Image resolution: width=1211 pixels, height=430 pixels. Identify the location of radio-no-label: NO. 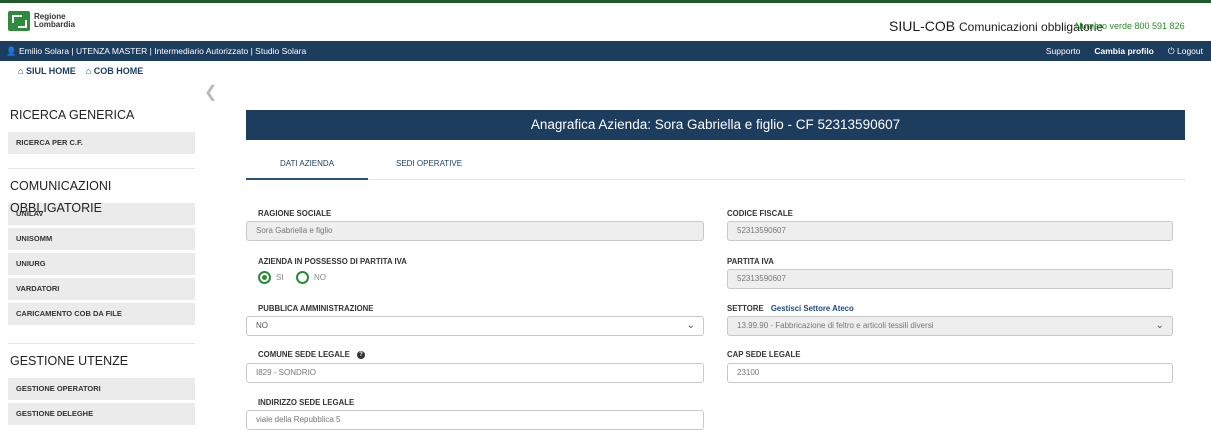
(320, 277).